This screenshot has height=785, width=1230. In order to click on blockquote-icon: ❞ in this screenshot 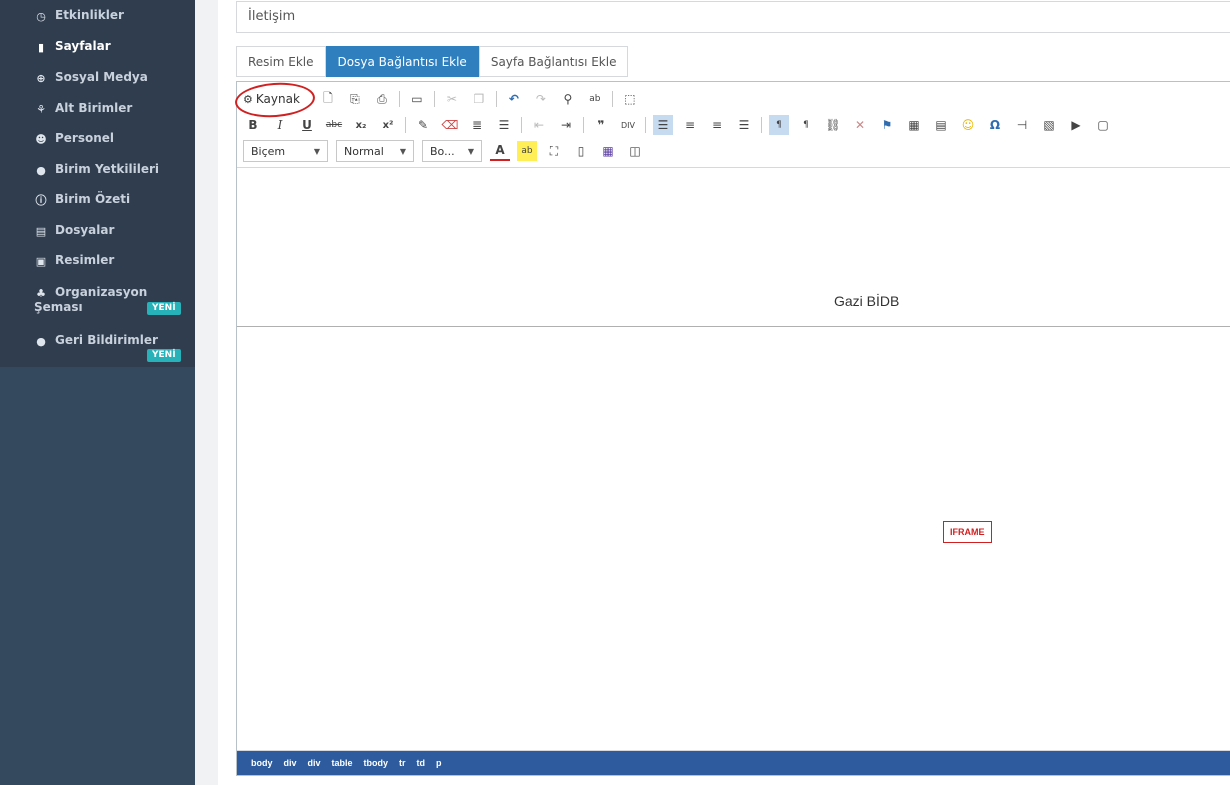, I will do `click(601, 125)`.